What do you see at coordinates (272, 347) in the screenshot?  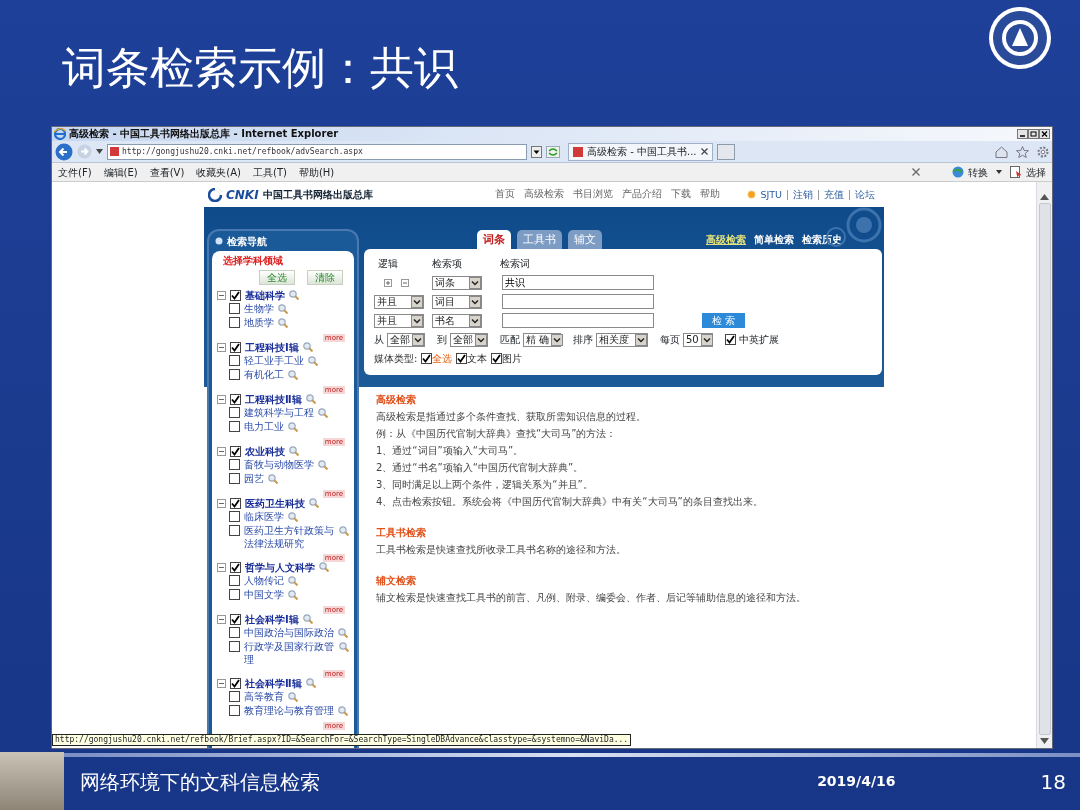 I see `category-link: 工程科技Ⅰ辑` at bounding box center [272, 347].